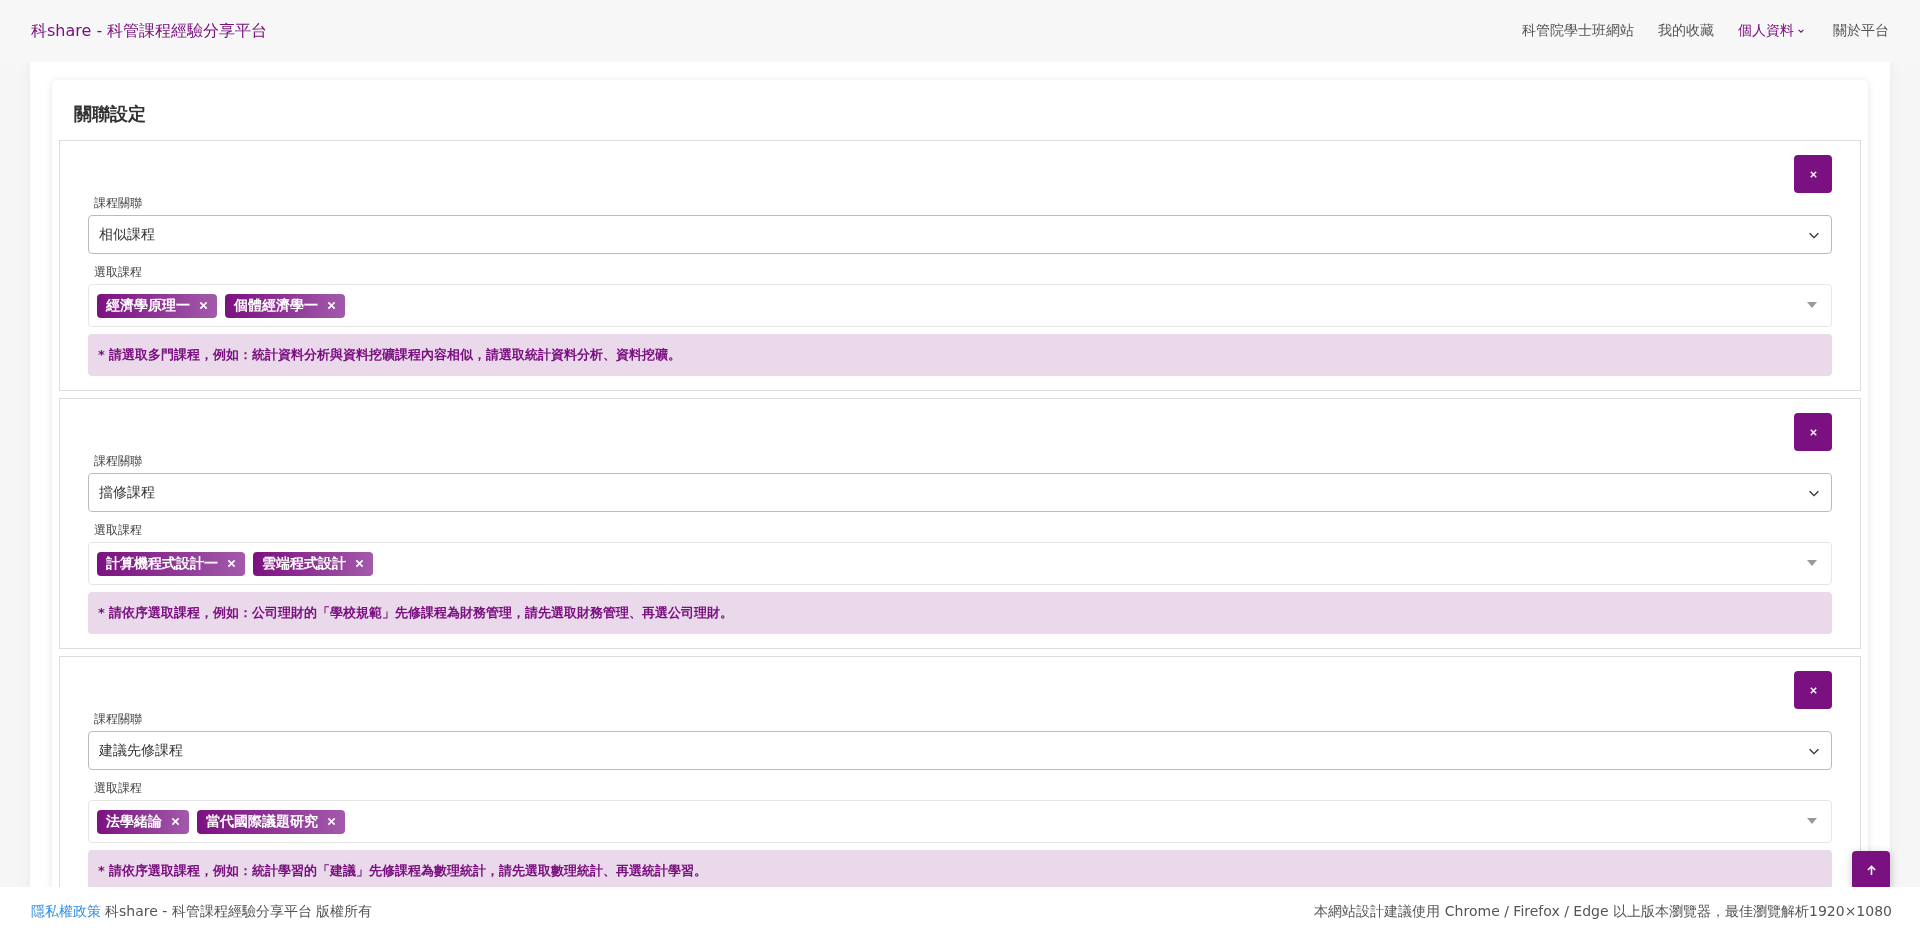 The width and height of the screenshot is (1920, 937). I want to click on copyright-text: 科share - 科管課程經驗分享平台 版權所有, so click(239, 912).